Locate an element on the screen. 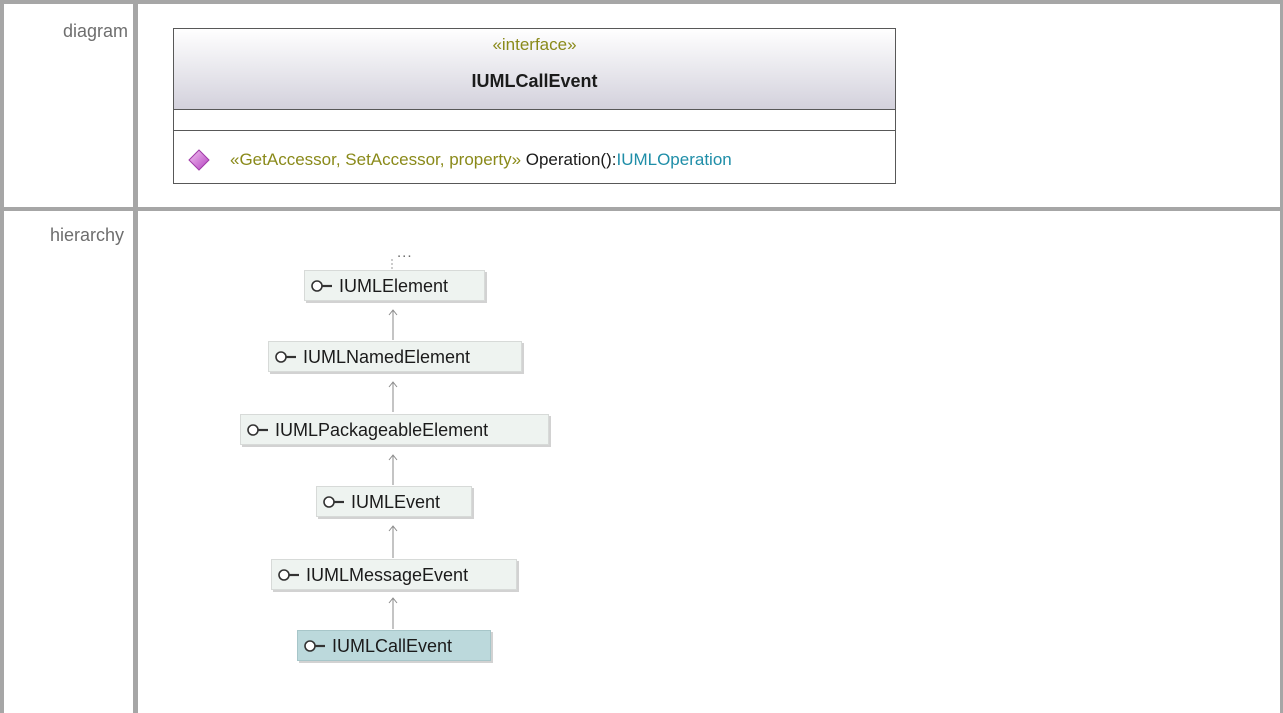 The width and height of the screenshot is (1283, 713). hierarchy-node-label: IUMLPackageableElement is located at coordinates (382, 430).